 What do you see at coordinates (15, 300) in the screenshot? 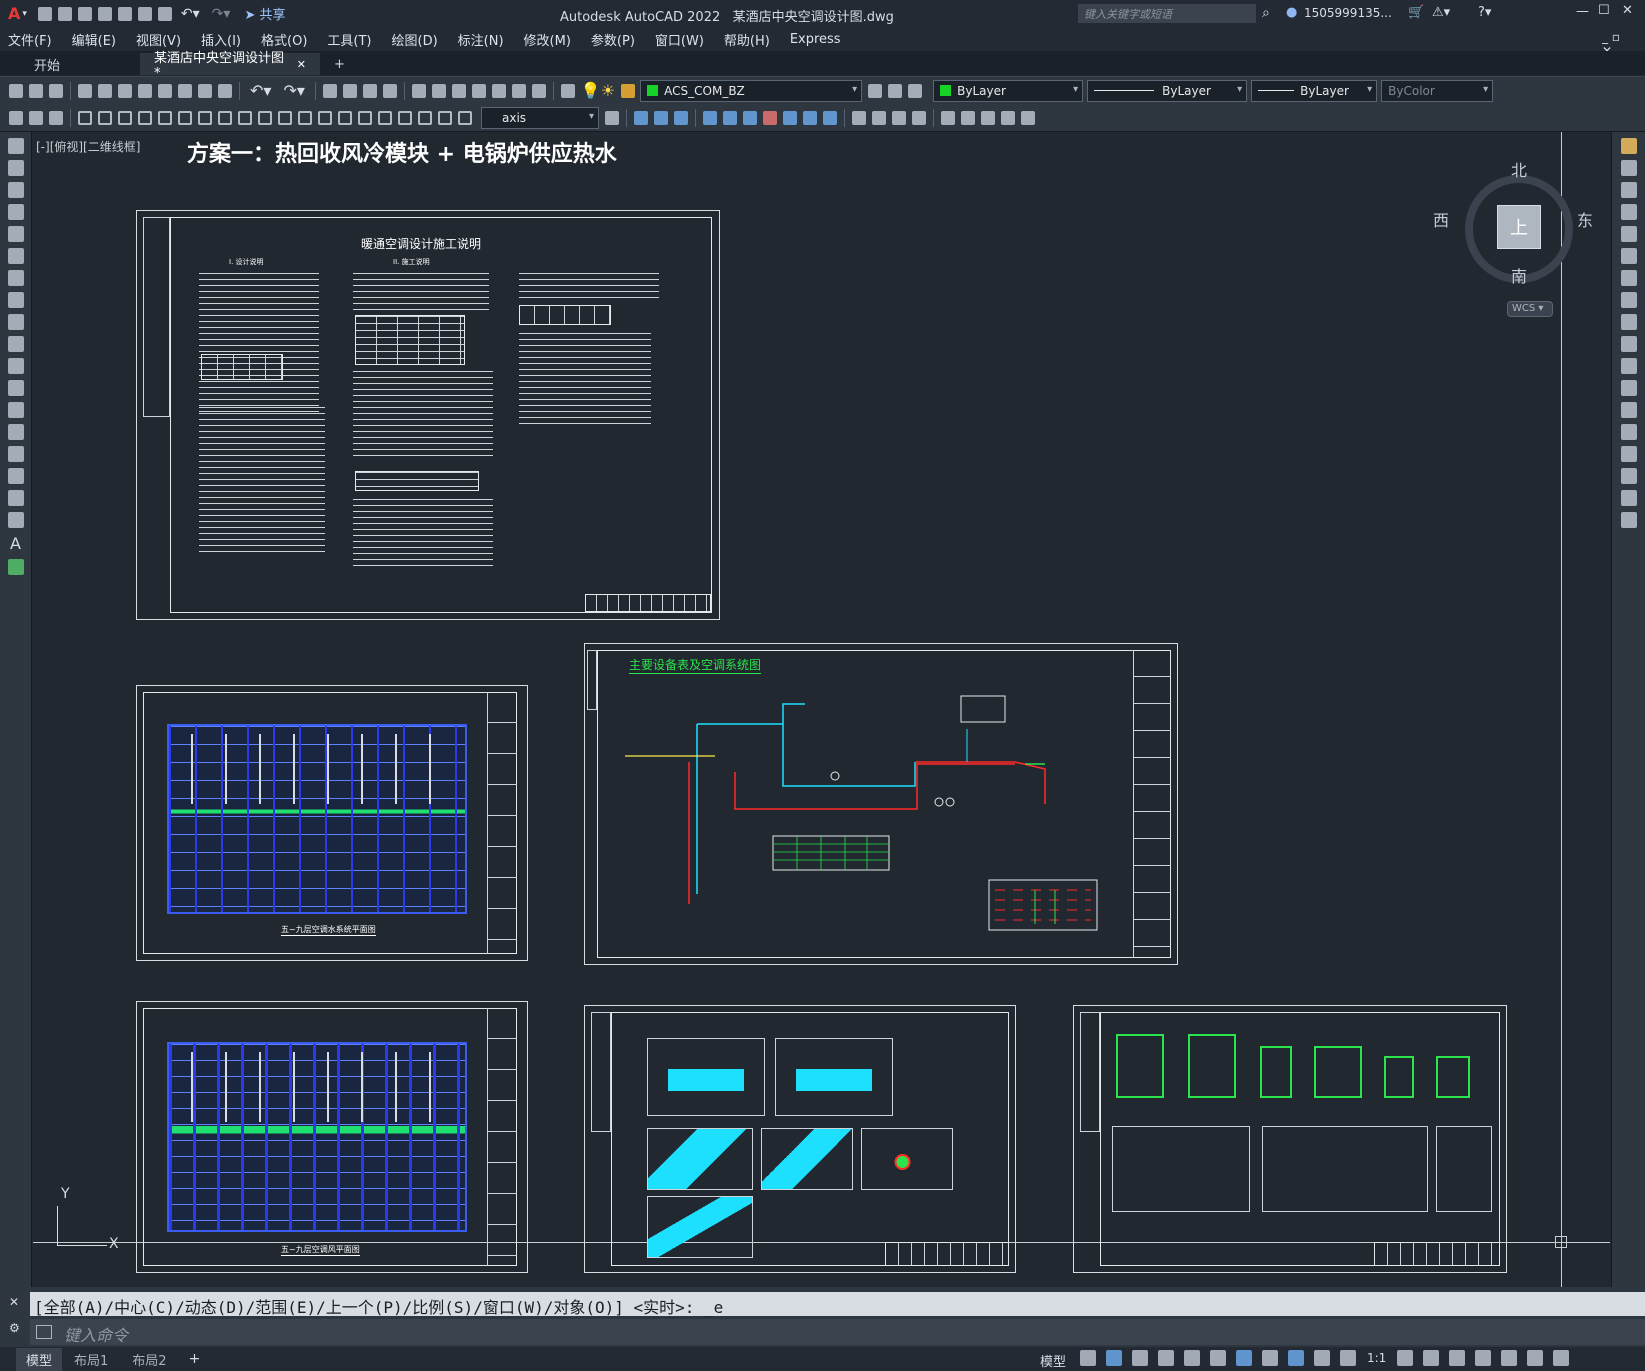
I see `revcloud-icon` at bounding box center [15, 300].